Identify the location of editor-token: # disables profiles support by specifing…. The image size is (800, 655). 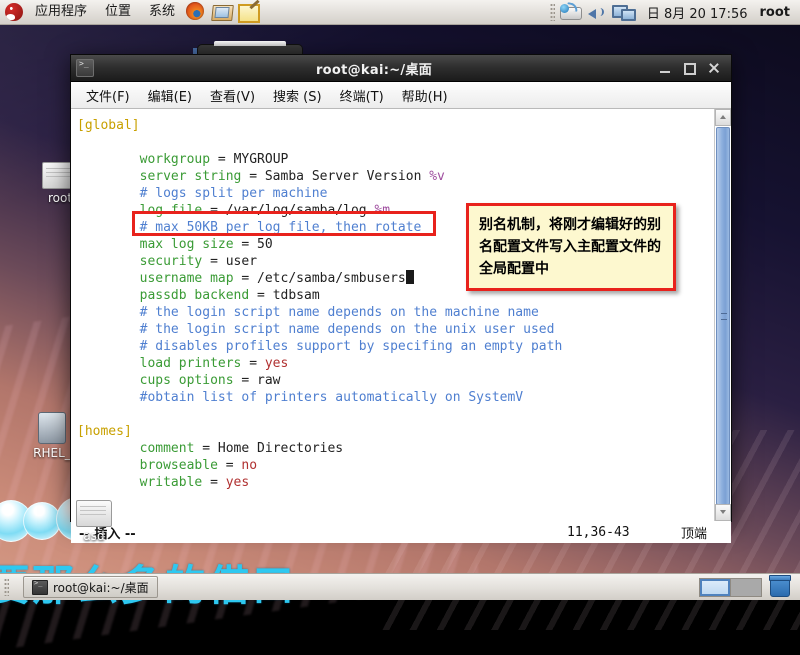
(351, 346).